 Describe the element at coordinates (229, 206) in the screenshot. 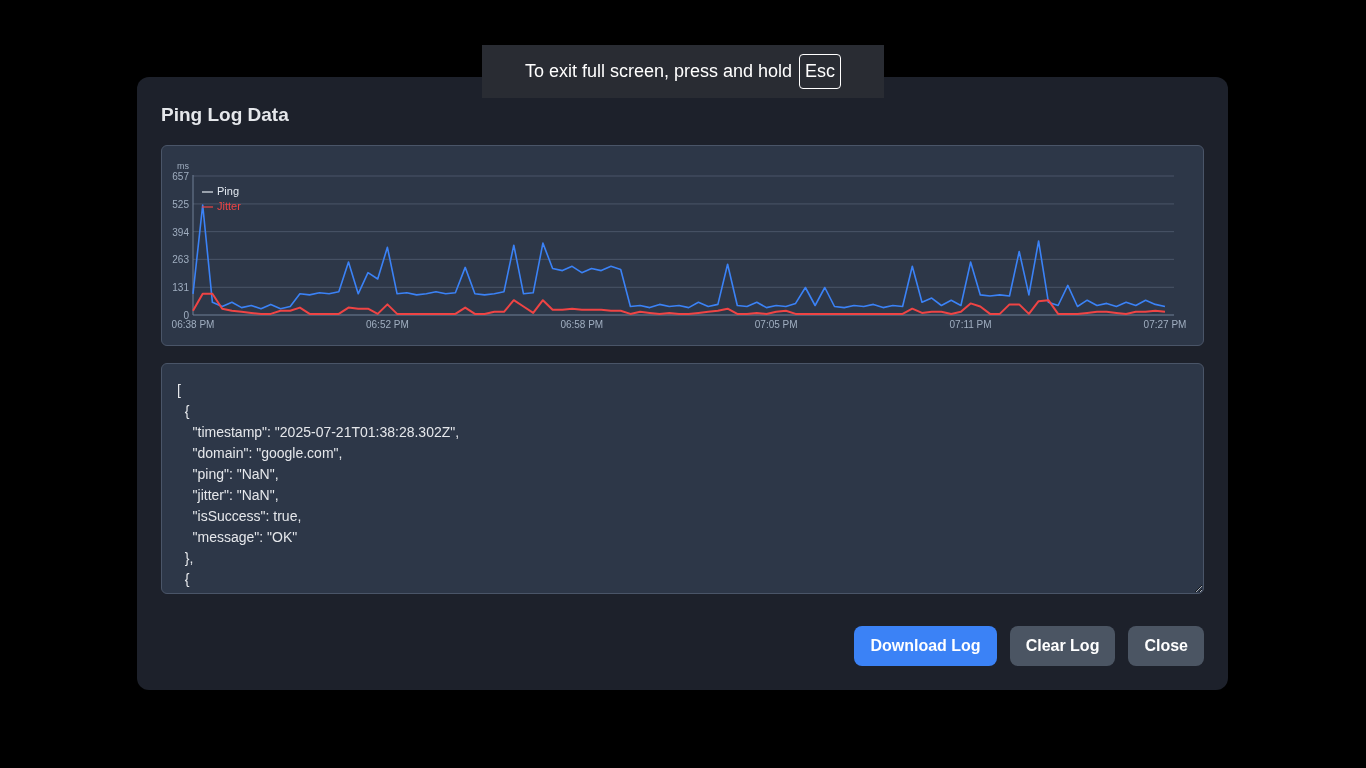

I see `legend-label: Jitter` at that location.